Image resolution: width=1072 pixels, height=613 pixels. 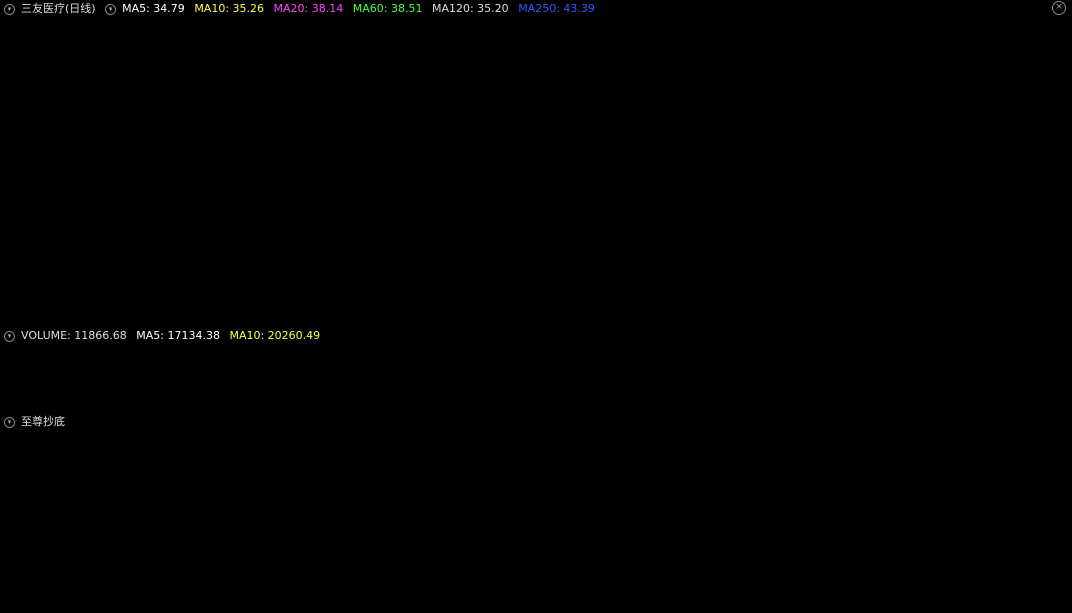 I want to click on indicator-title: 至尊抄底, so click(x=43, y=421).